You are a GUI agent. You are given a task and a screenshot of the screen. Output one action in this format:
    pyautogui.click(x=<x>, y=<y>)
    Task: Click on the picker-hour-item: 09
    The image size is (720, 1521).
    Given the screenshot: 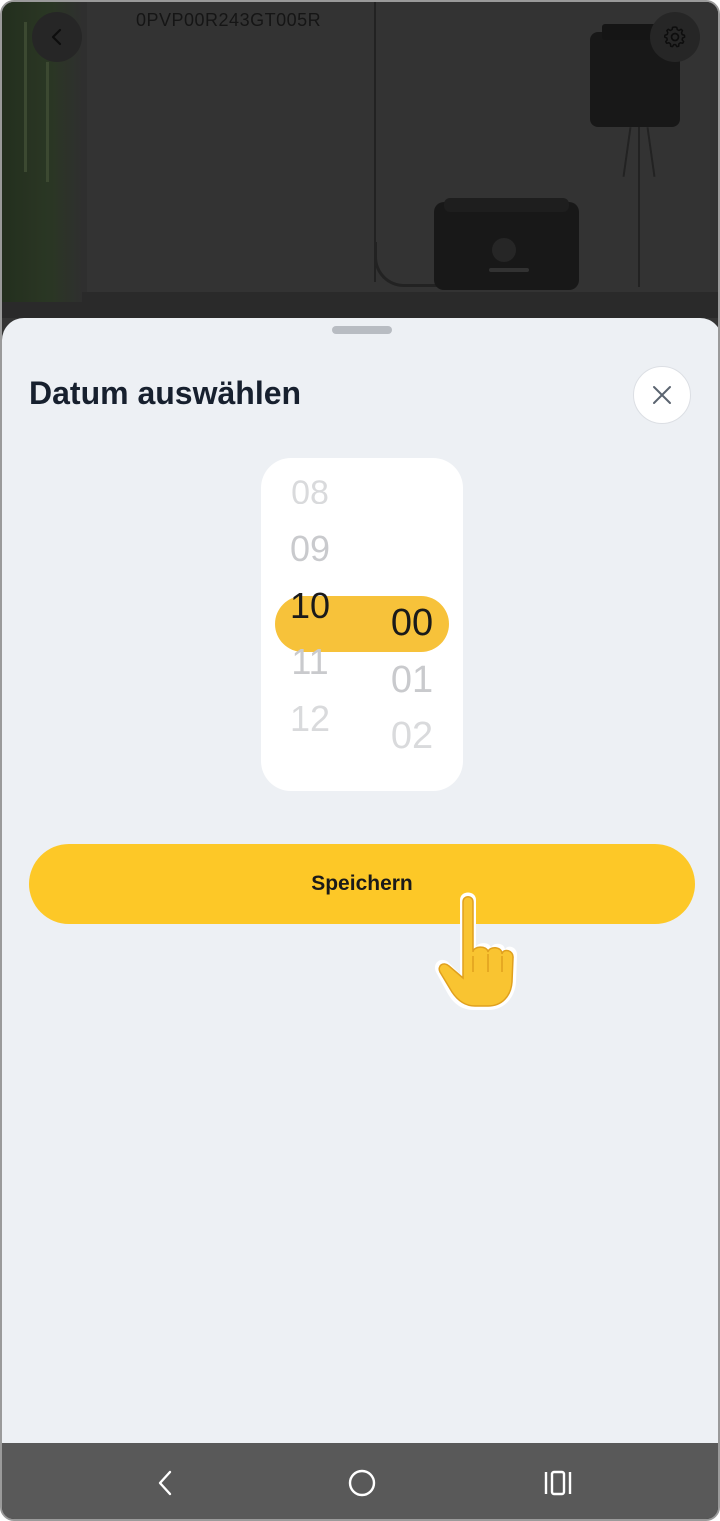 What is the action you would take?
    pyautogui.click(x=310, y=549)
    